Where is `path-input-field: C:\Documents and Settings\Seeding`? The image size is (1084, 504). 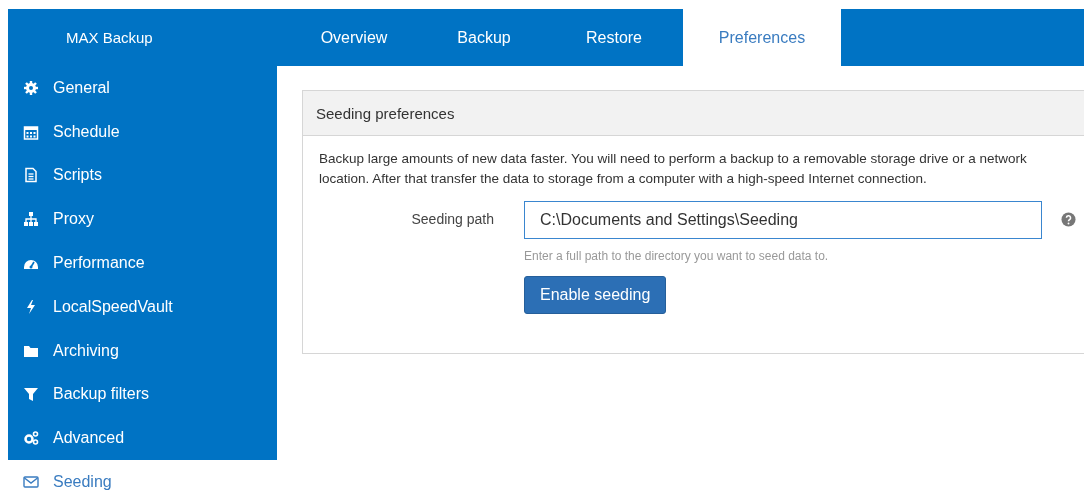 path-input-field: C:\Documents and Settings\Seeding is located at coordinates (783, 220).